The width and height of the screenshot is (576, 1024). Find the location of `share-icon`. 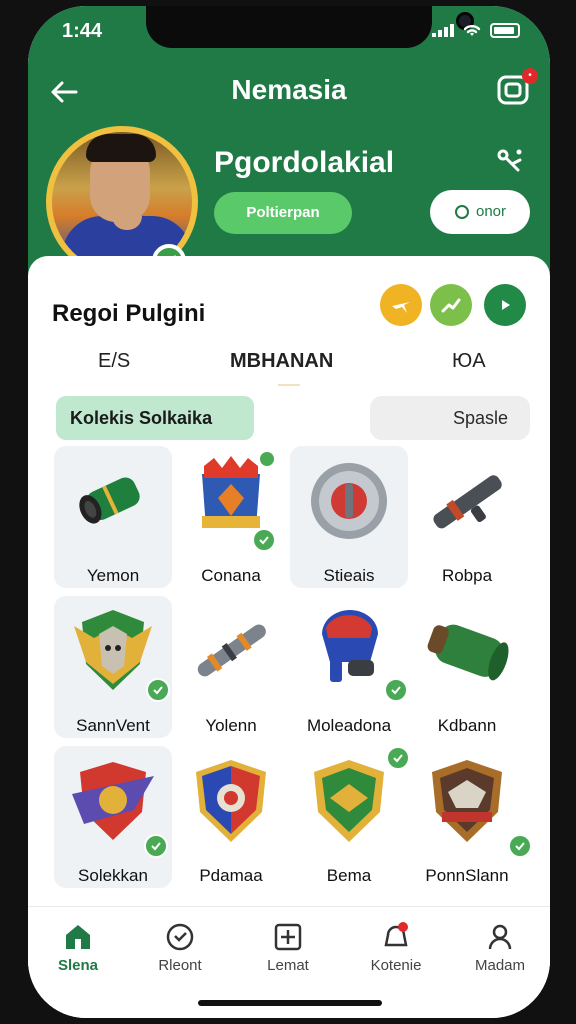

share-icon is located at coordinates (511, 161).